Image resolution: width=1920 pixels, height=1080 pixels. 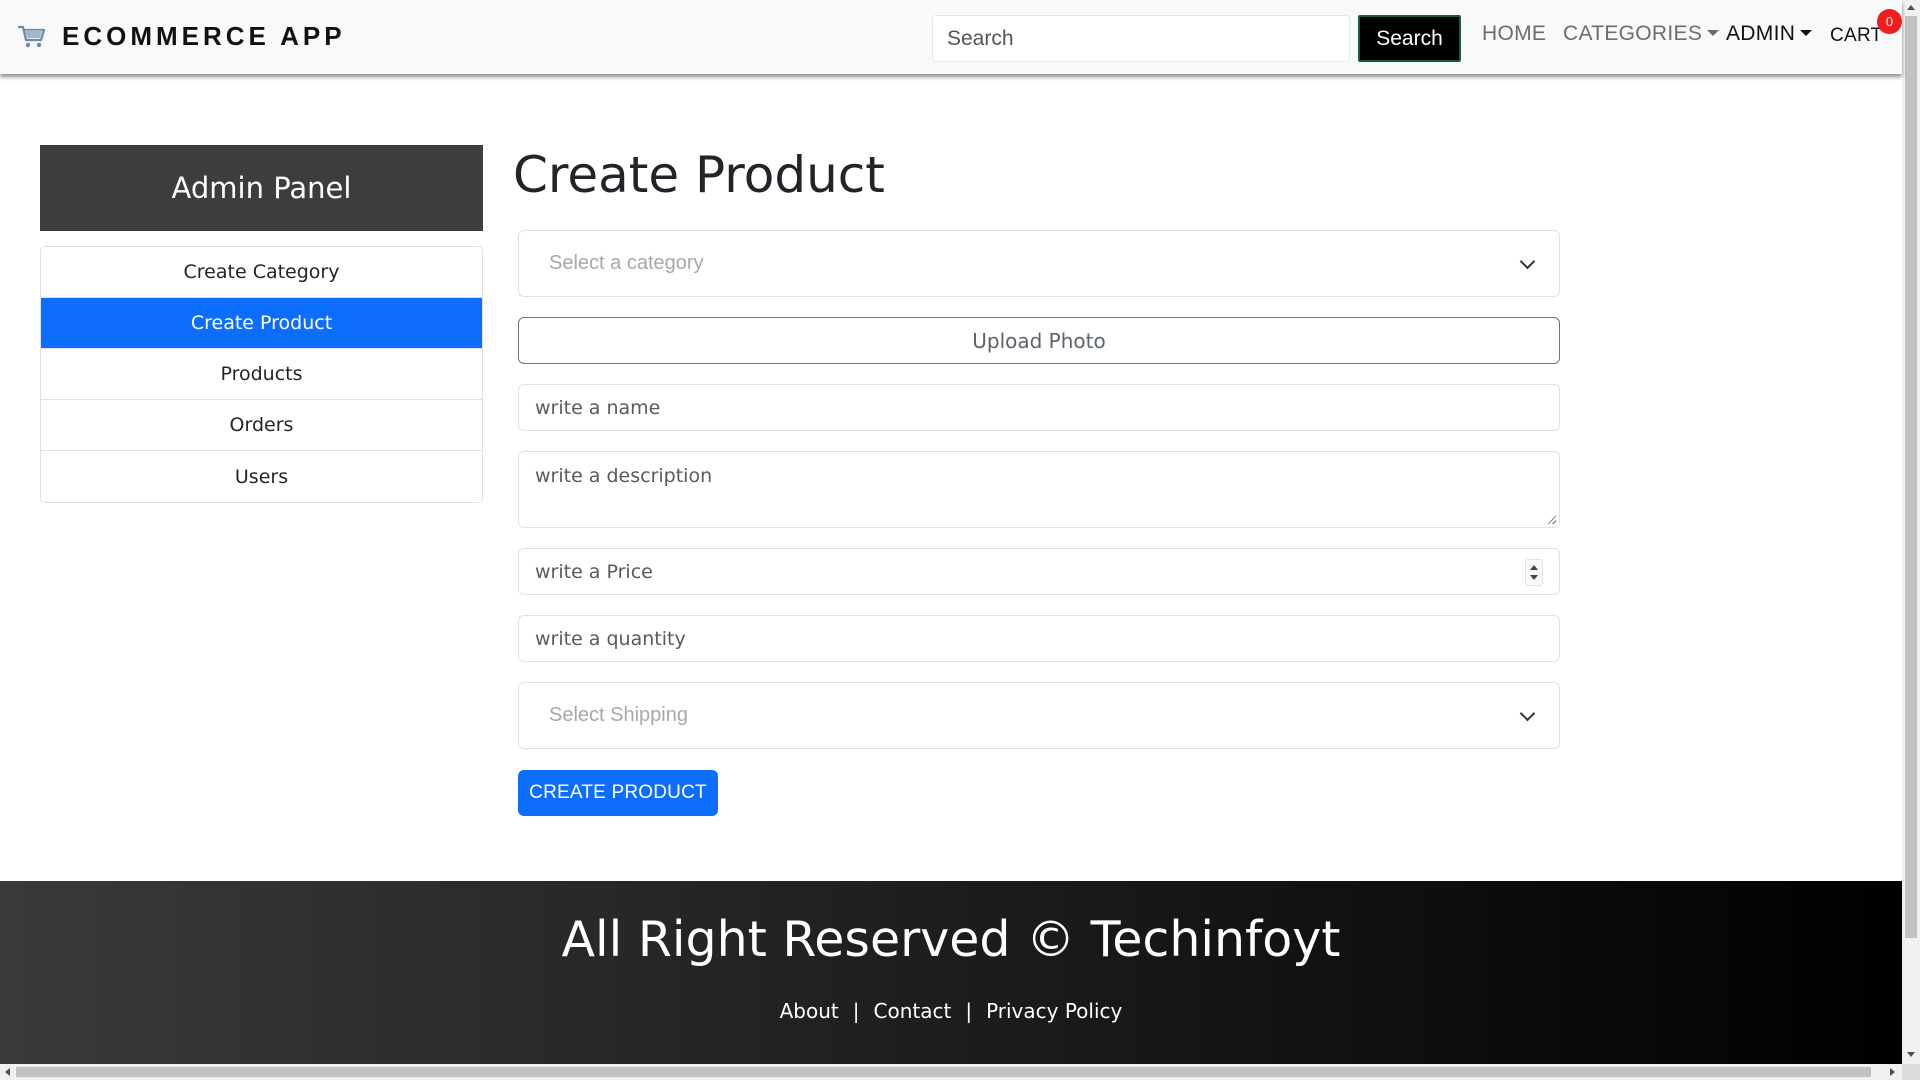 What do you see at coordinates (618, 793) in the screenshot?
I see `create-product-button: CREATE PRODUCT` at bounding box center [618, 793].